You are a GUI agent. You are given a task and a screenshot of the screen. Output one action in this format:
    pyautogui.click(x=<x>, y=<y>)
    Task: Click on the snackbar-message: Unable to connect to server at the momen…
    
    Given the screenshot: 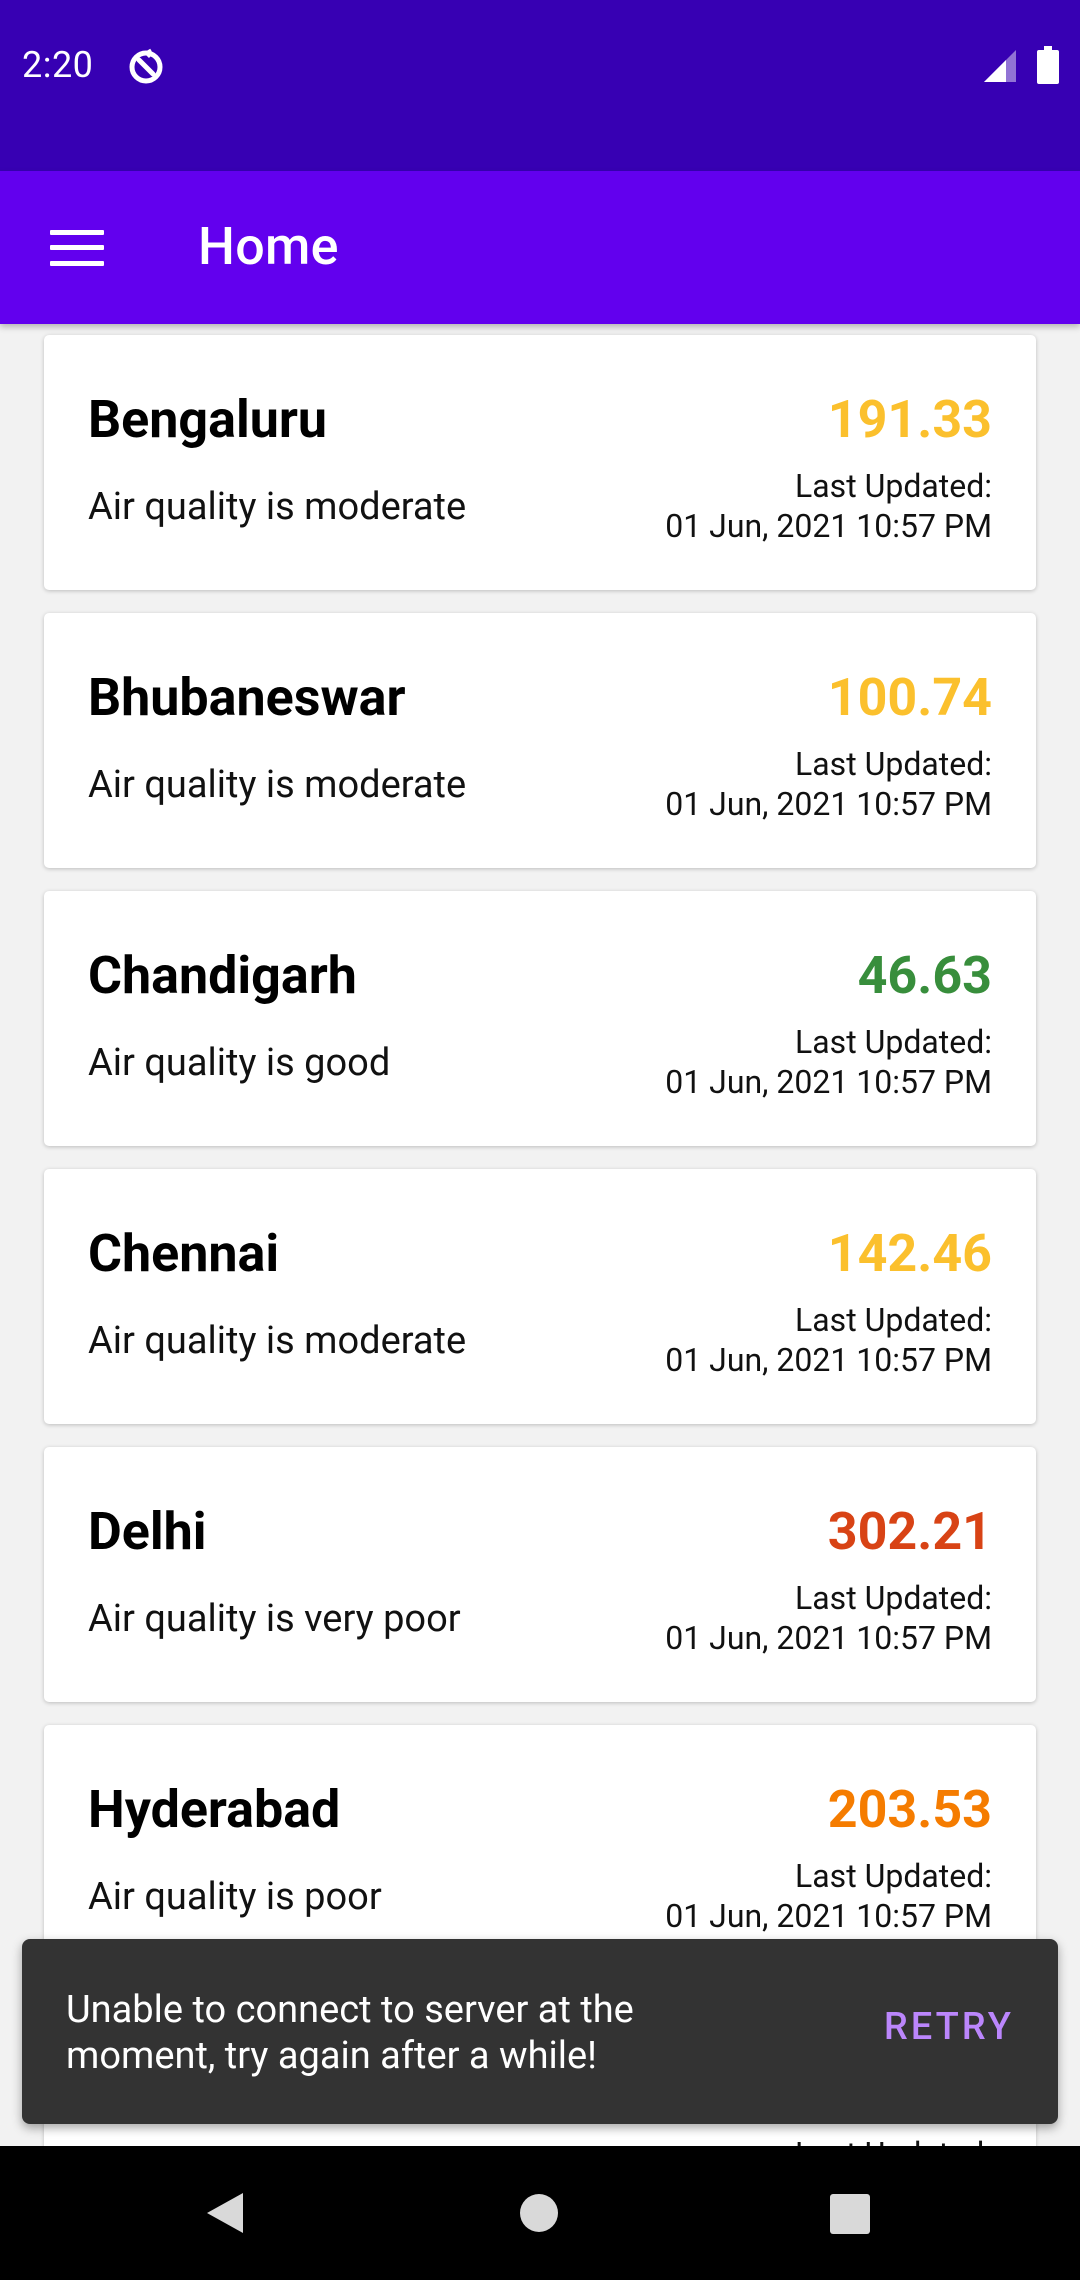 What is the action you would take?
    pyautogui.click(x=350, y=2033)
    